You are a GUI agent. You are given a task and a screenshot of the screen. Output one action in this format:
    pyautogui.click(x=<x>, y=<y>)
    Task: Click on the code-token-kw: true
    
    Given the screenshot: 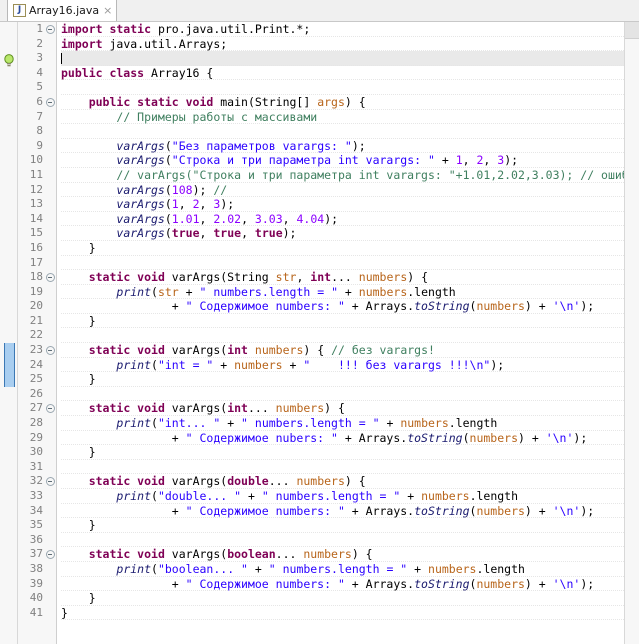 What is the action you would take?
    pyautogui.click(x=227, y=233)
    